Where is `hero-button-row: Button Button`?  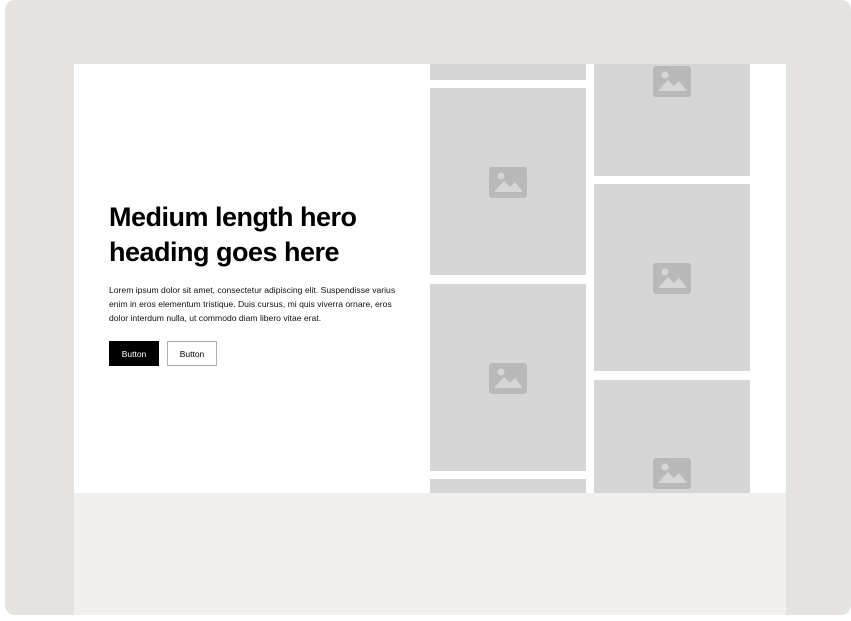 hero-button-row: Button Button is located at coordinates (259, 353).